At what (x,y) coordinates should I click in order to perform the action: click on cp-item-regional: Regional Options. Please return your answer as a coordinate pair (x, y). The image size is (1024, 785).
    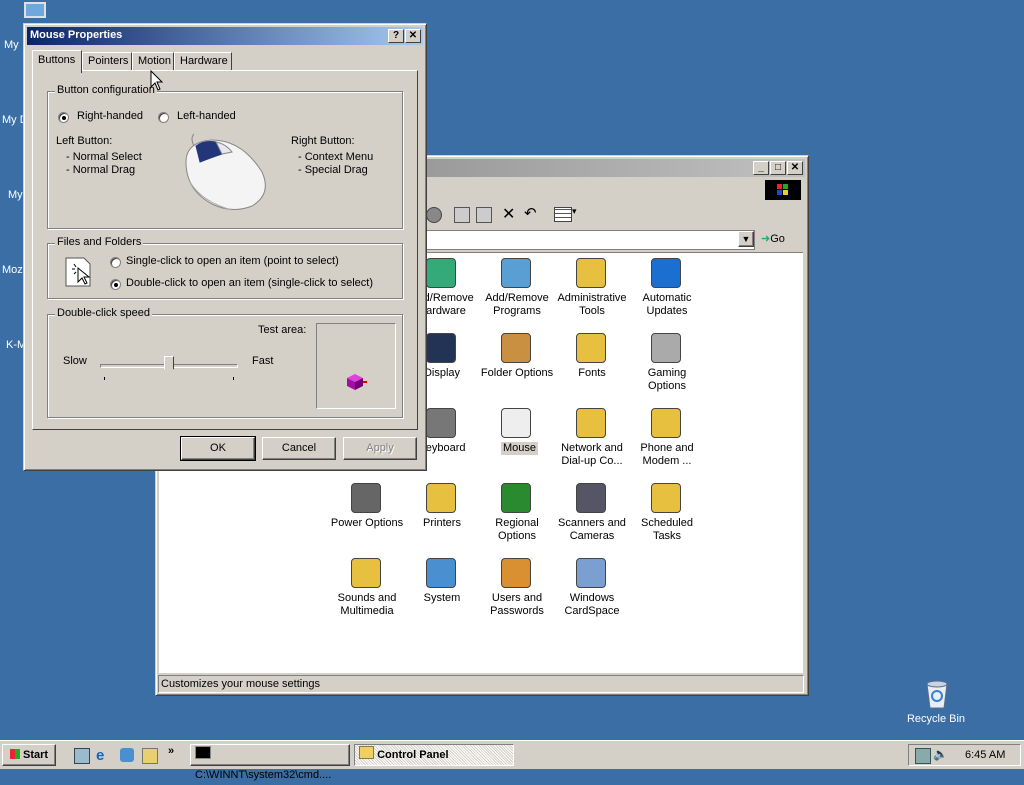
    Looking at the image, I should click on (517, 512).